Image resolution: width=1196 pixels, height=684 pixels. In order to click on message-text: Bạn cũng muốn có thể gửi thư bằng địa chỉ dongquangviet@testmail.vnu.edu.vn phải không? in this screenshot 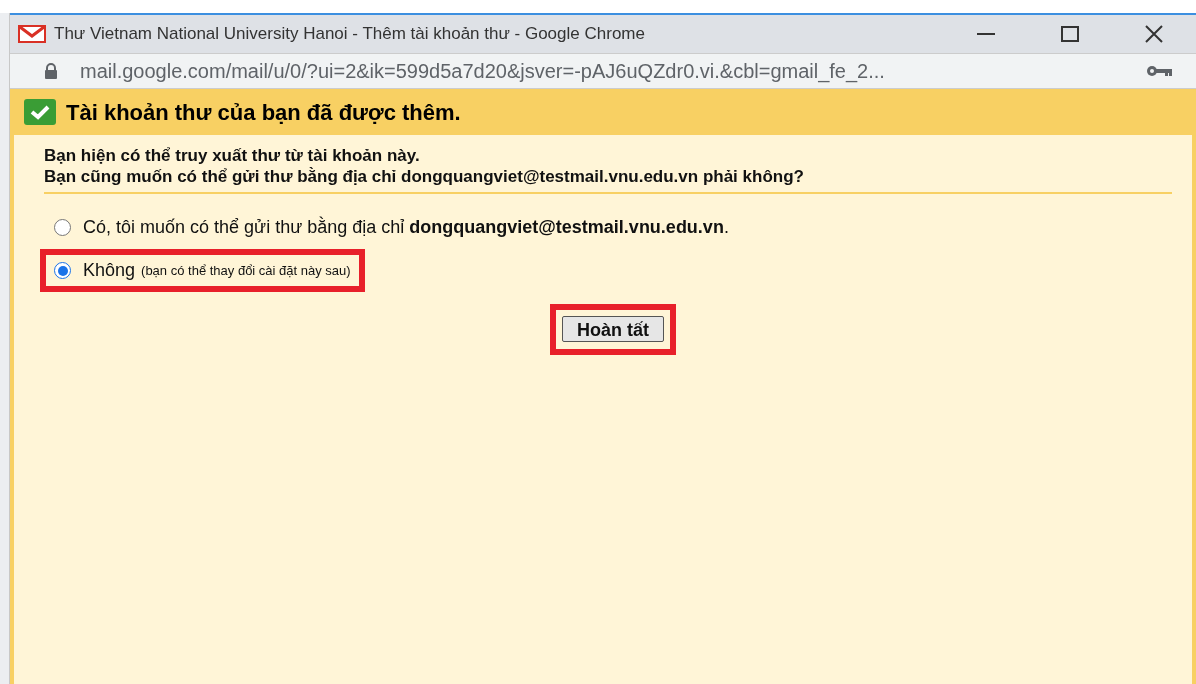, I will do `click(424, 176)`.